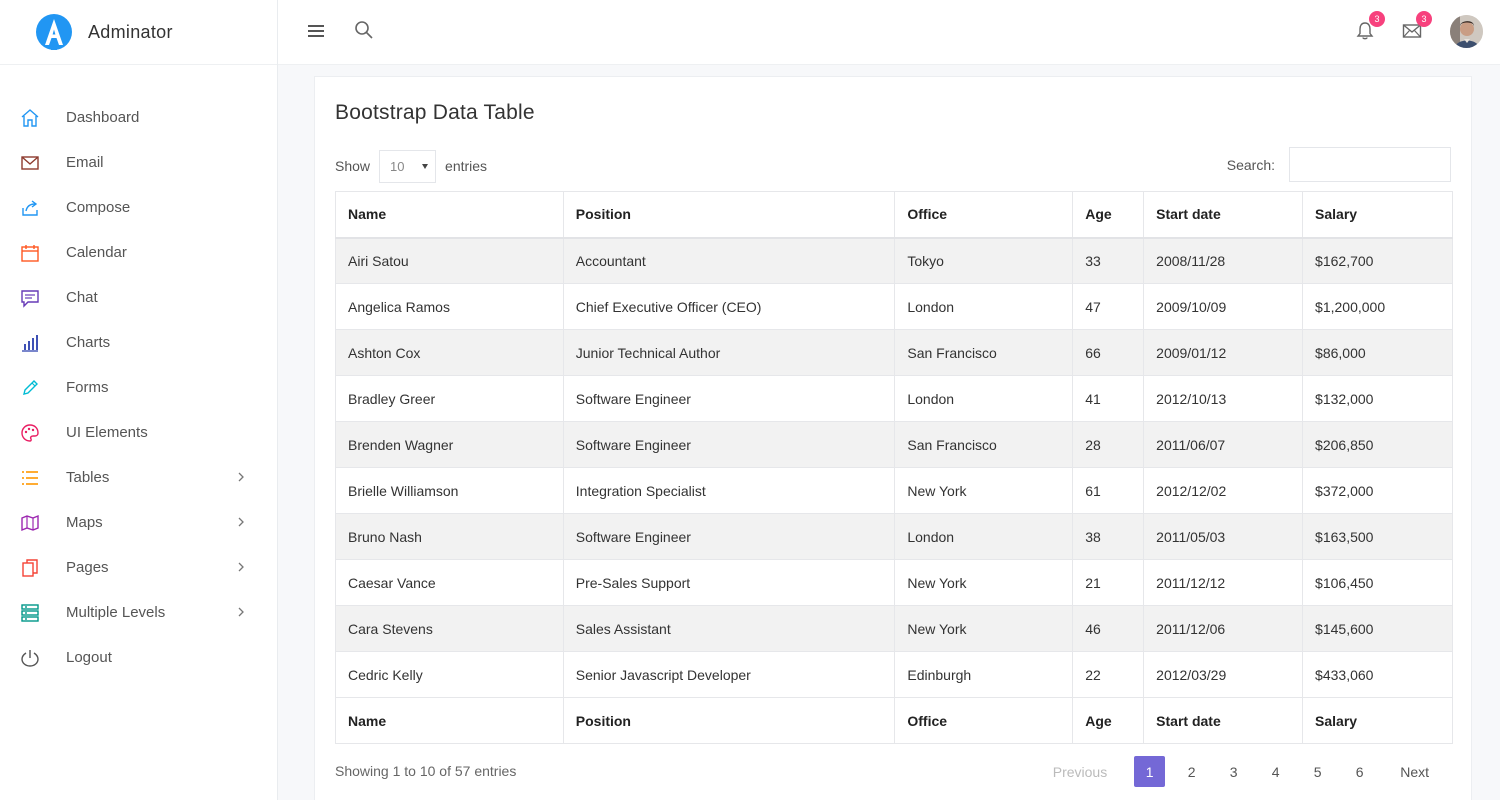 Image resolution: width=1500 pixels, height=800 pixels. I want to click on column-header-age: Age, so click(1108, 215).